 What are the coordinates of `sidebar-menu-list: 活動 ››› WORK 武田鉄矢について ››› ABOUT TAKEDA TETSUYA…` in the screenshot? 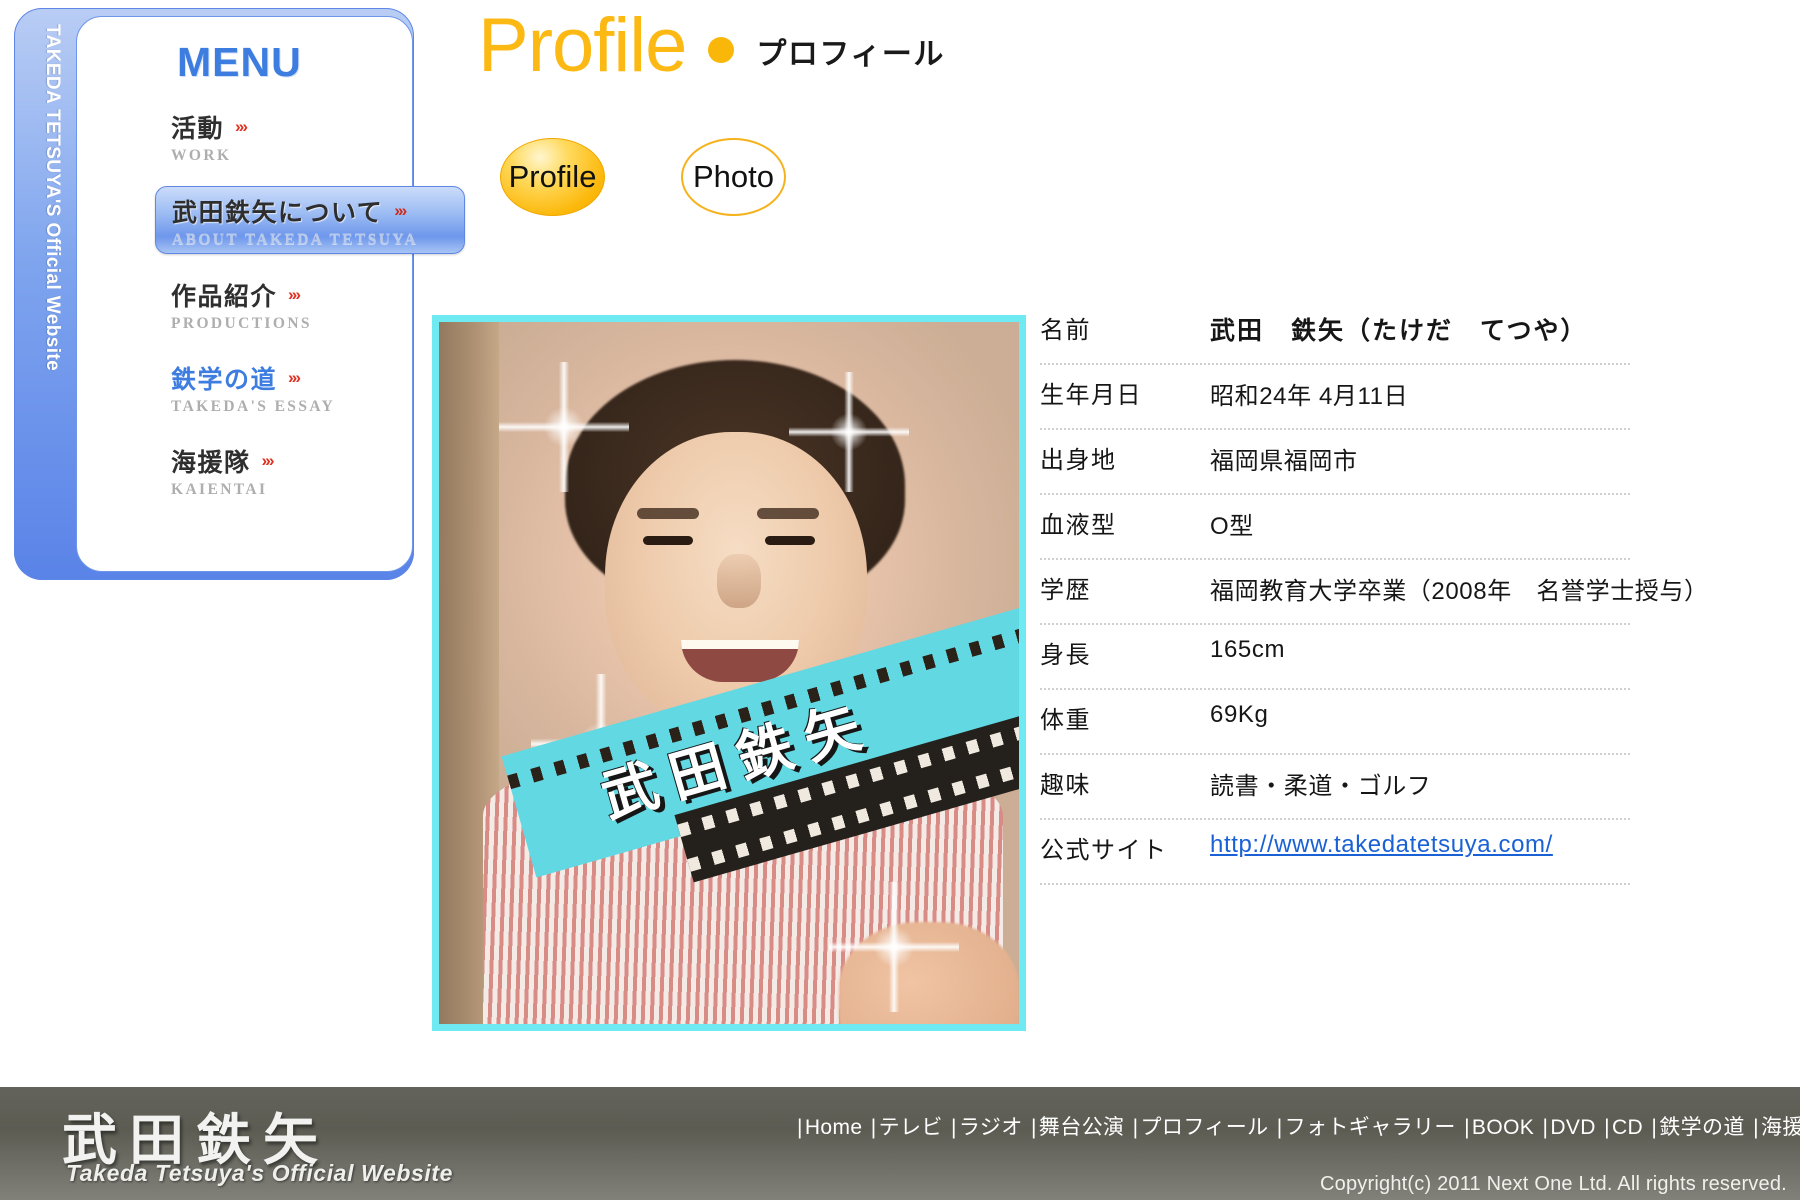 It's located at (310, 311).